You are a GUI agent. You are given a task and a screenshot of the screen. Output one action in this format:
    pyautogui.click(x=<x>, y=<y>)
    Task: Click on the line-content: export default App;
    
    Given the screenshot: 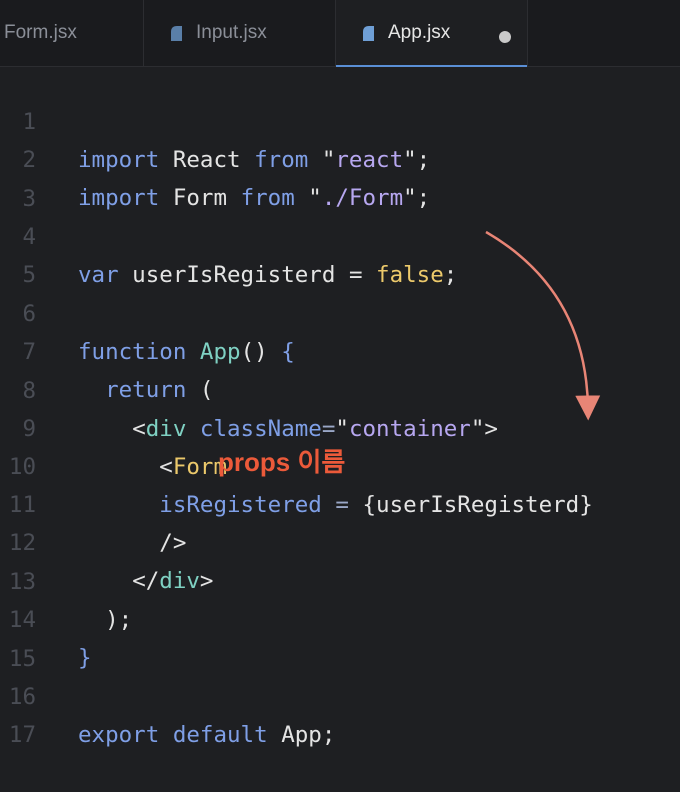 What is the action you would take?
    pyautogui.click(x=207, y=735)
    